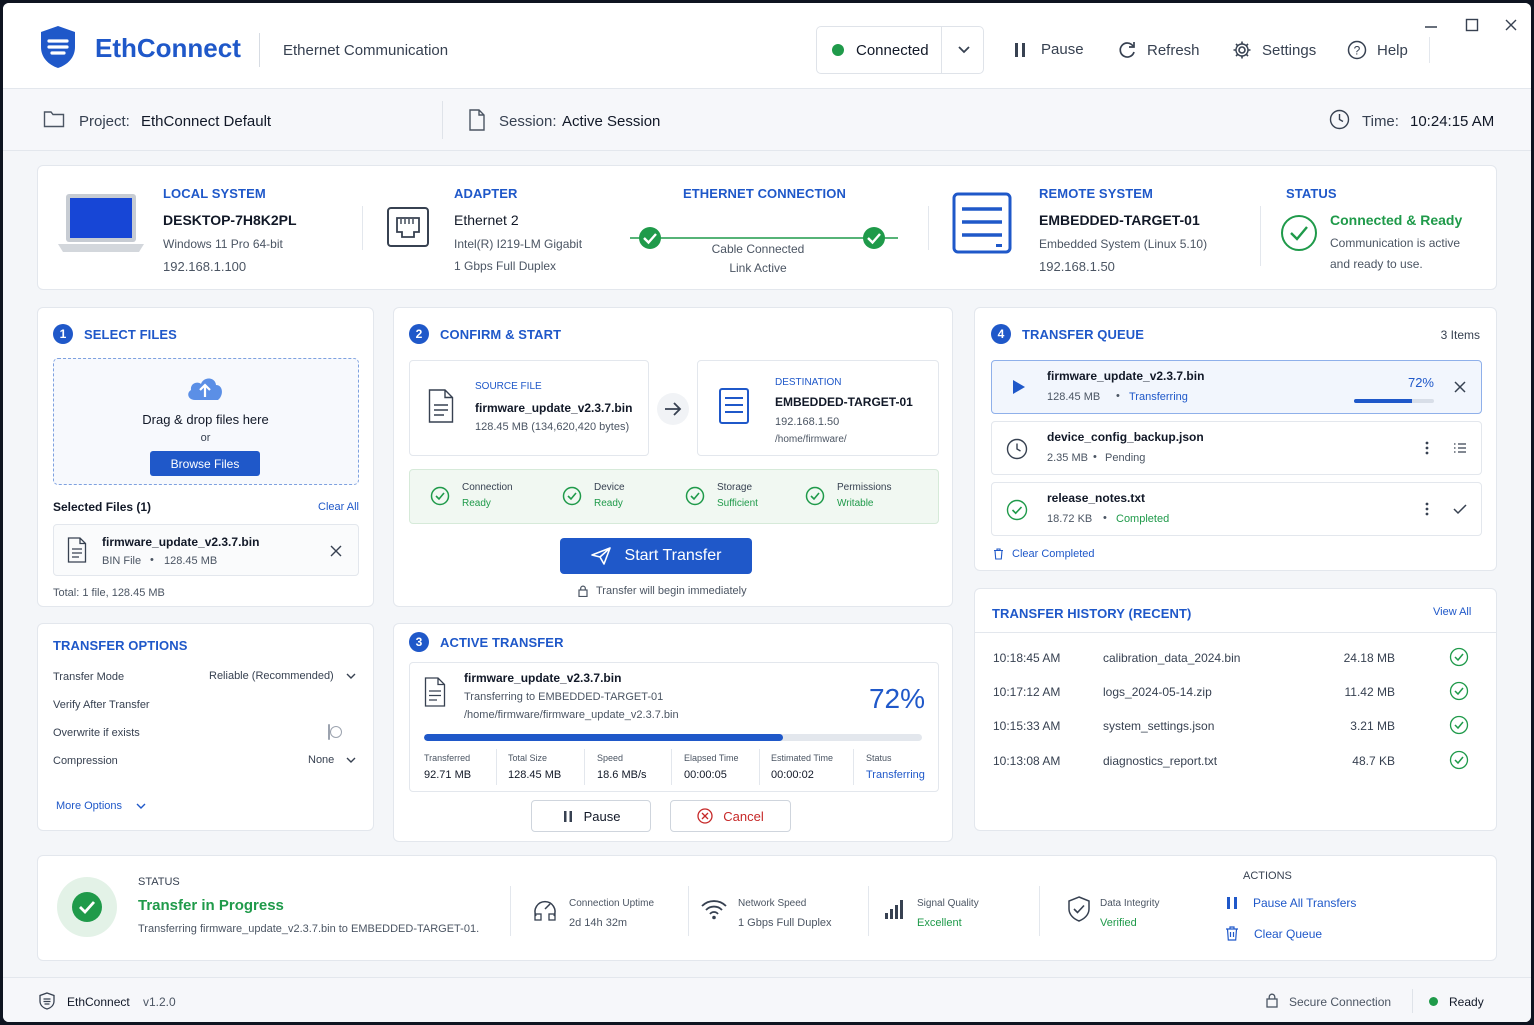  I want to click on source-file-name: firmware_update_v2.3.7.bin, so click(554, 408).